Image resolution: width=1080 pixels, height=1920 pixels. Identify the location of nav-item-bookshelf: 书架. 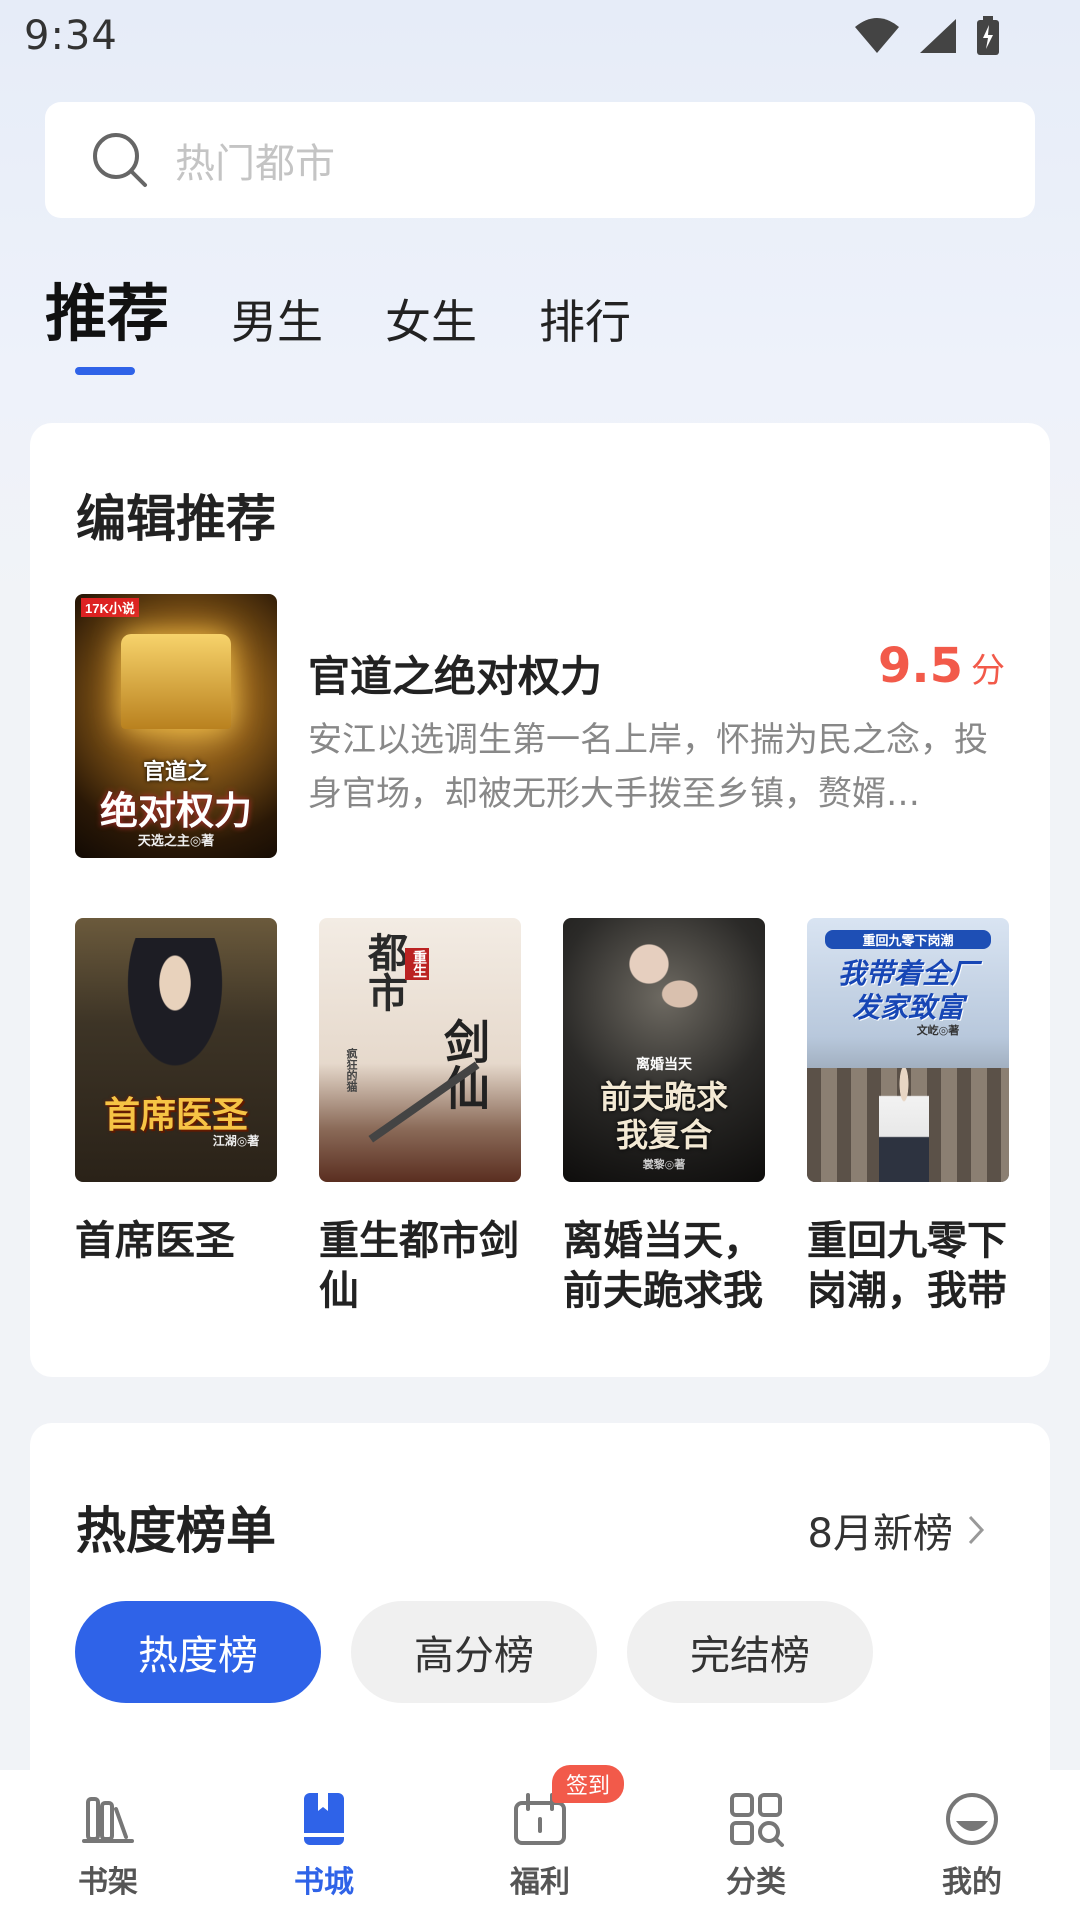
(108, 1845).